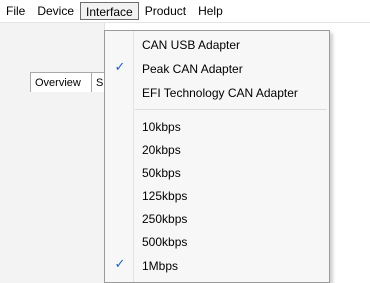 The image size is (370, 283). I want to click on menu-item-20kbps: 20kbps, so click(217, 150).